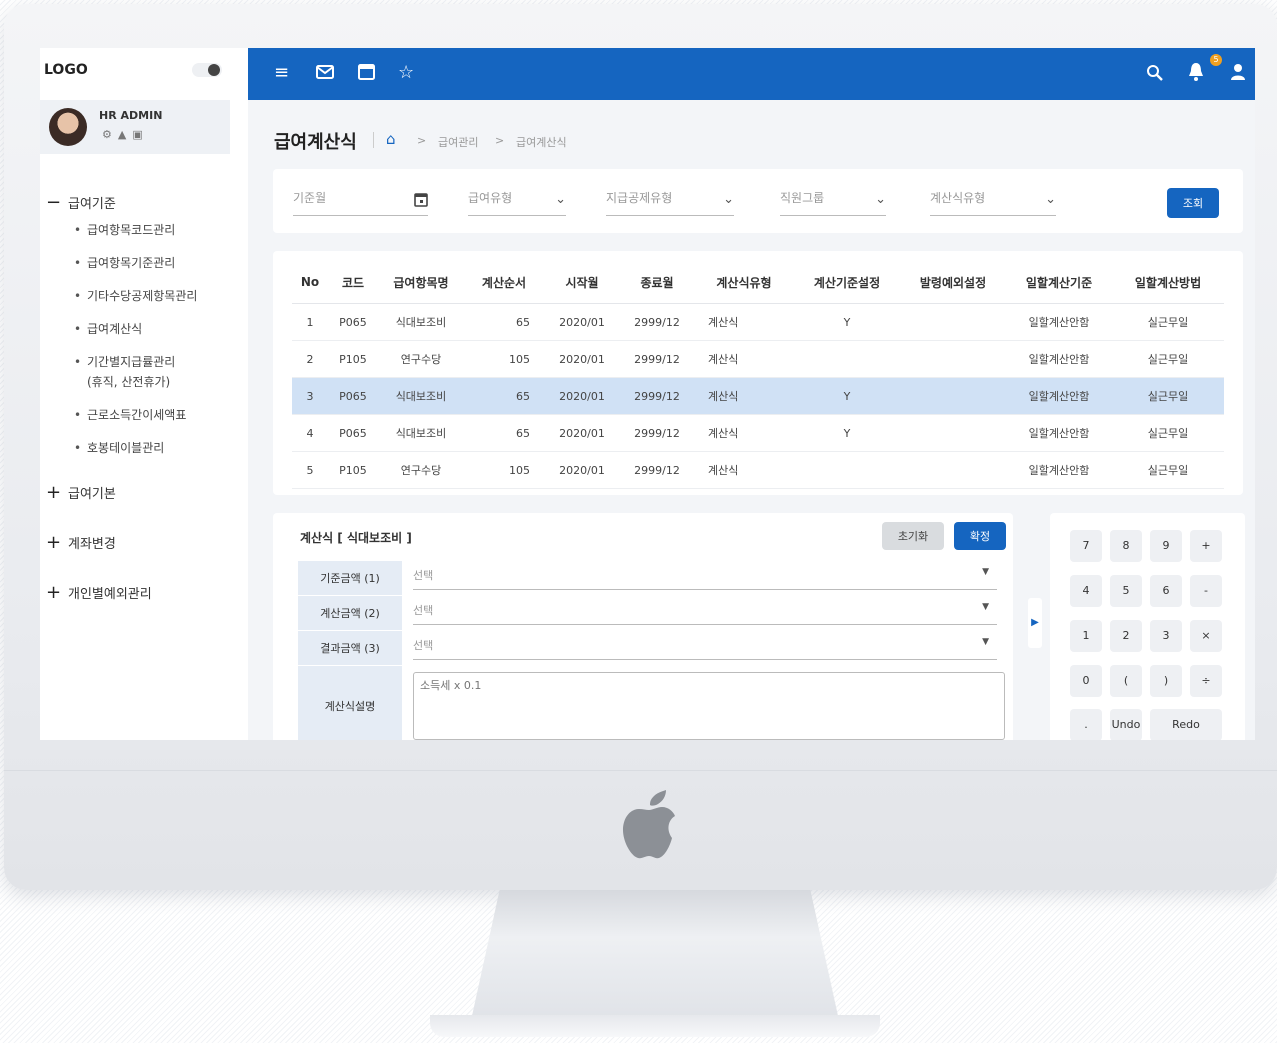 The height and width of the screenshot is (1043, 1277). I want to click on sidebar-item-period-rate: 기간별지급률관리, so click(146, 362).